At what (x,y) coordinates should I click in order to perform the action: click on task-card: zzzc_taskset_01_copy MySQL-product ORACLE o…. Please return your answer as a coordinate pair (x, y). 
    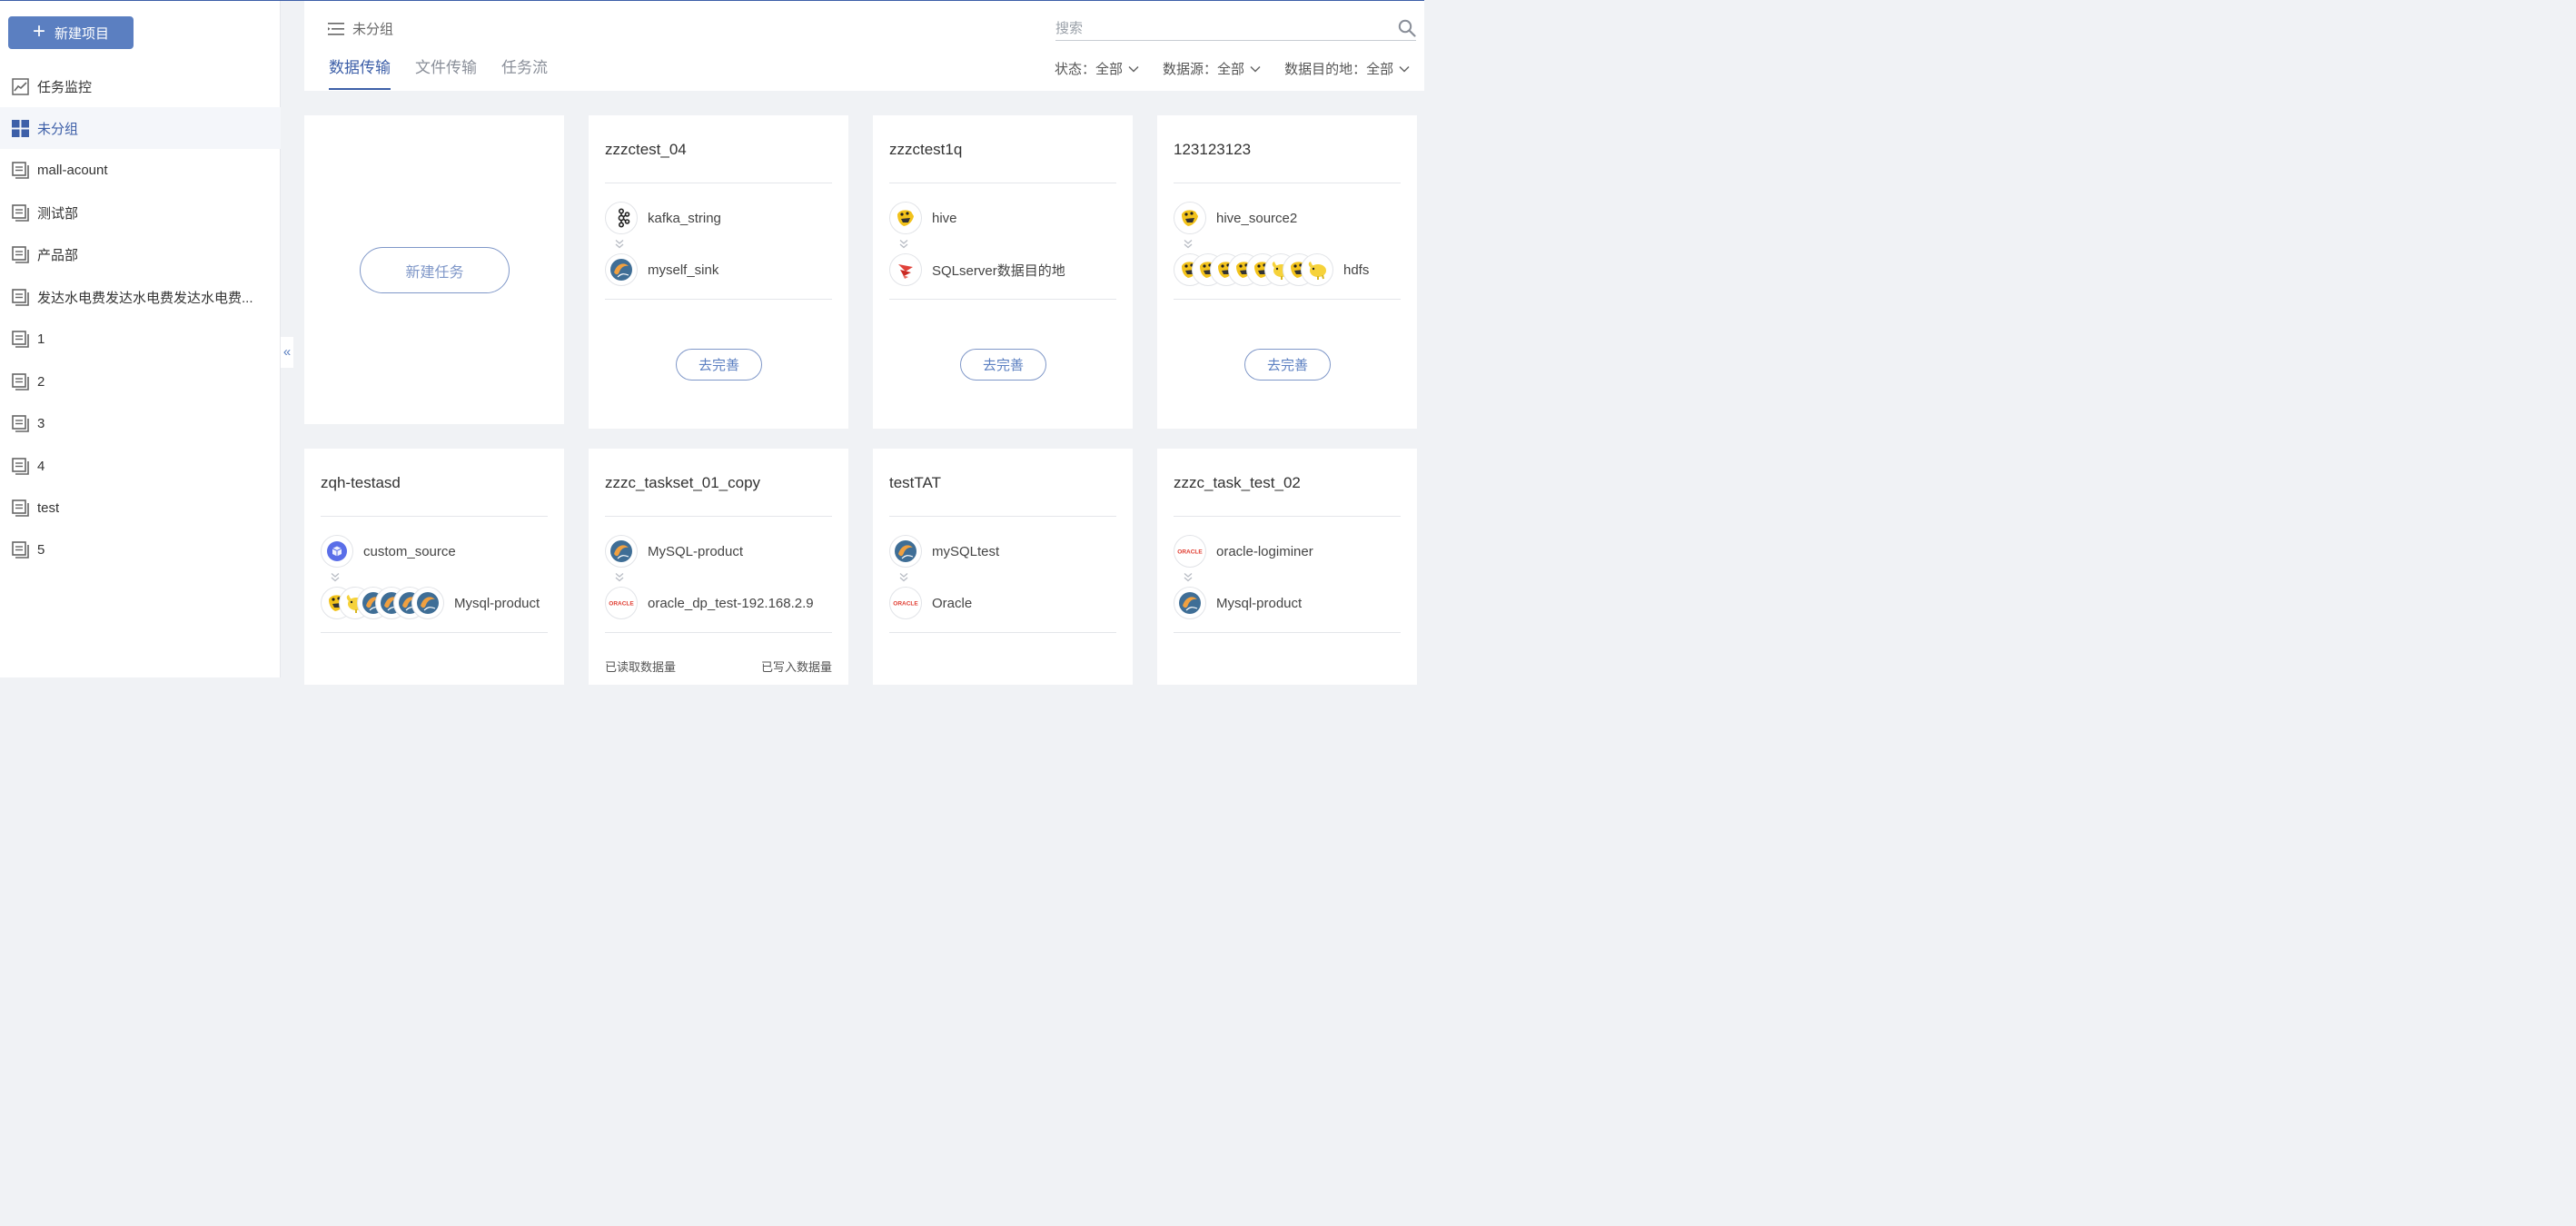
    Looking at the image, I should click on (718, 567).